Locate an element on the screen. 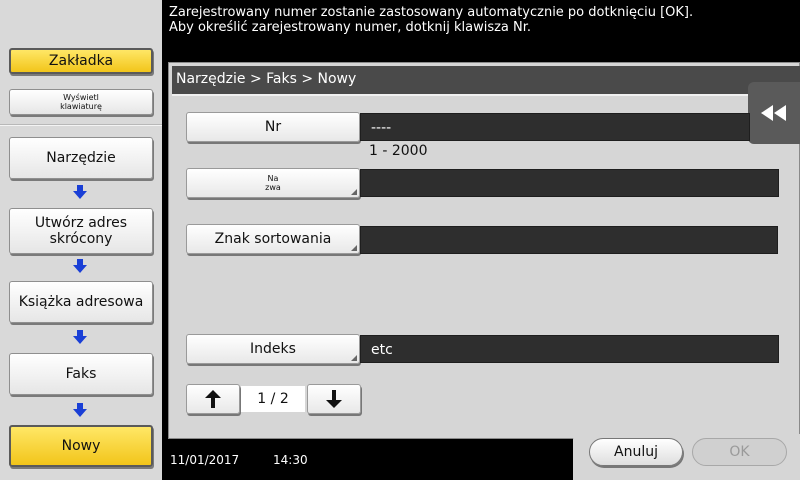  nr-label: Nr is located at coordinates (273, 127).